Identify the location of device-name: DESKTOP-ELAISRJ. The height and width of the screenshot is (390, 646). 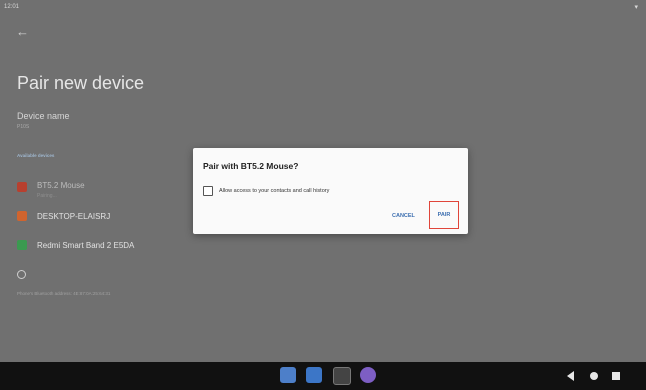
(74, 216).